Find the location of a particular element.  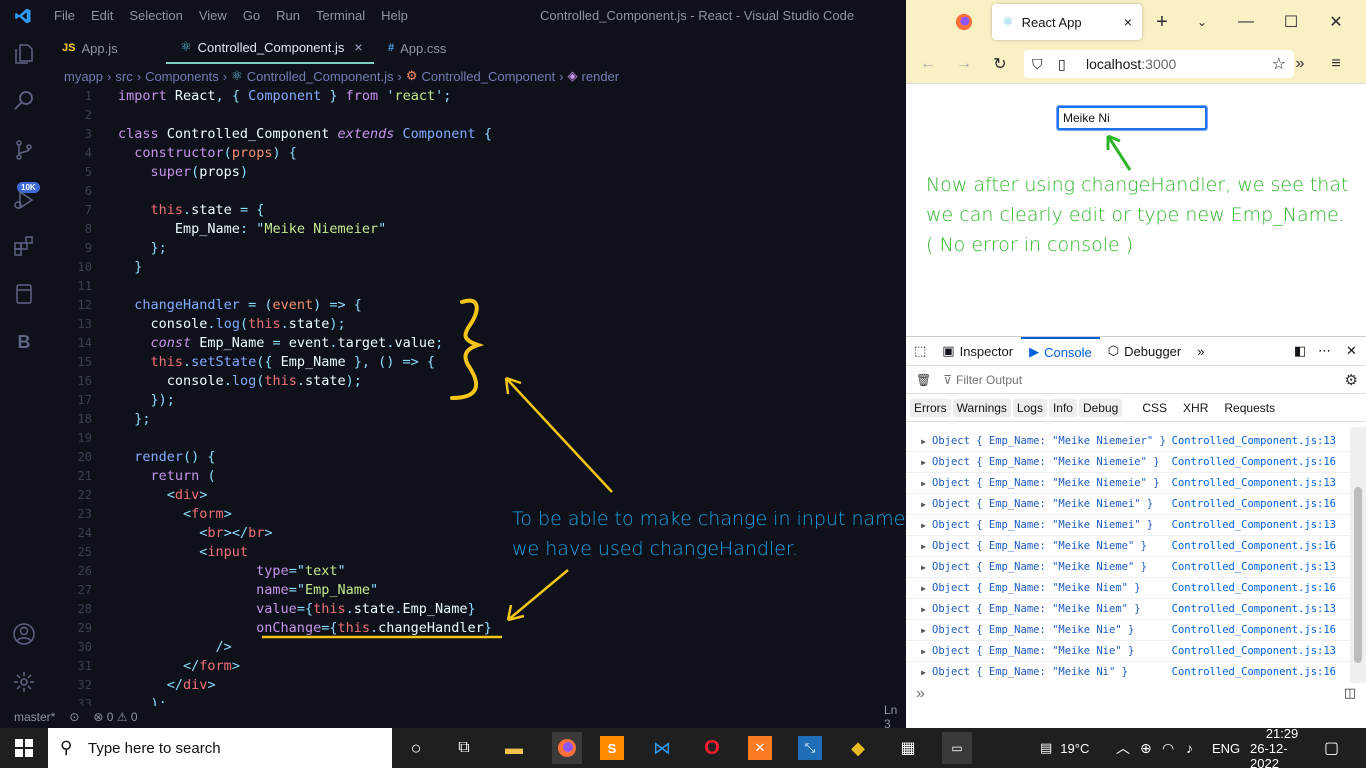

close-window-icon: ✕ is located at coordinates (1336, 22).